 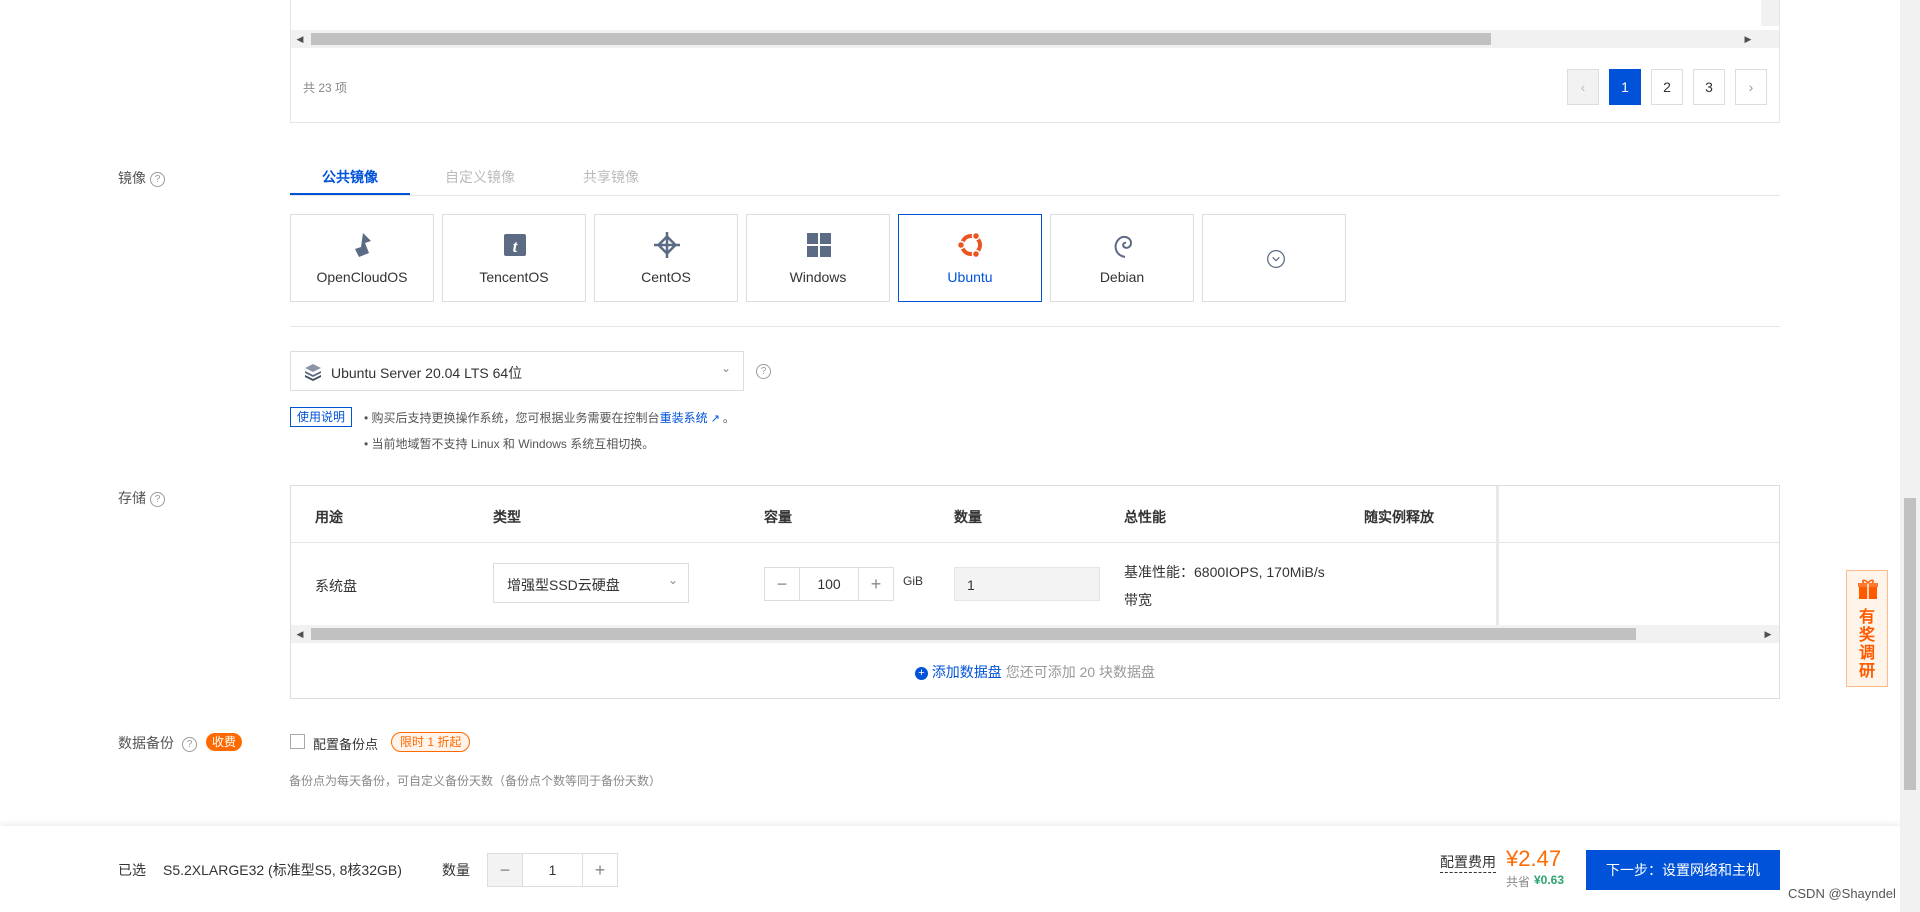 What do you see at coordinates (141, 498) in the screenshot?
I see `storage-section-label: 存储?` at bounding box center [141, 498].